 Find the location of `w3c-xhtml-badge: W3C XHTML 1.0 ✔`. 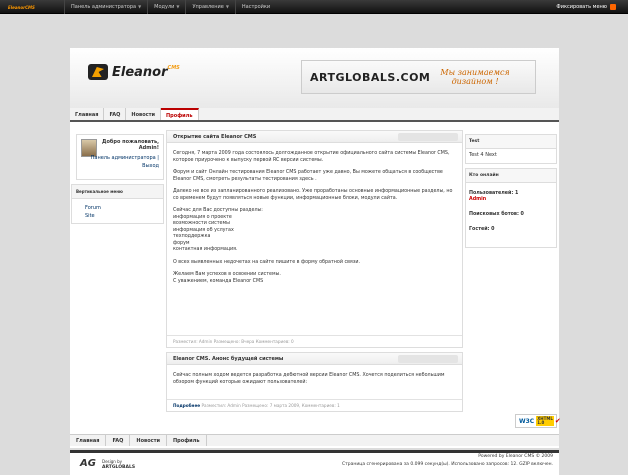

w3c-xhtml-badge: W3C XHTML 1.0 ✔ is located at coordinates (538, 421).